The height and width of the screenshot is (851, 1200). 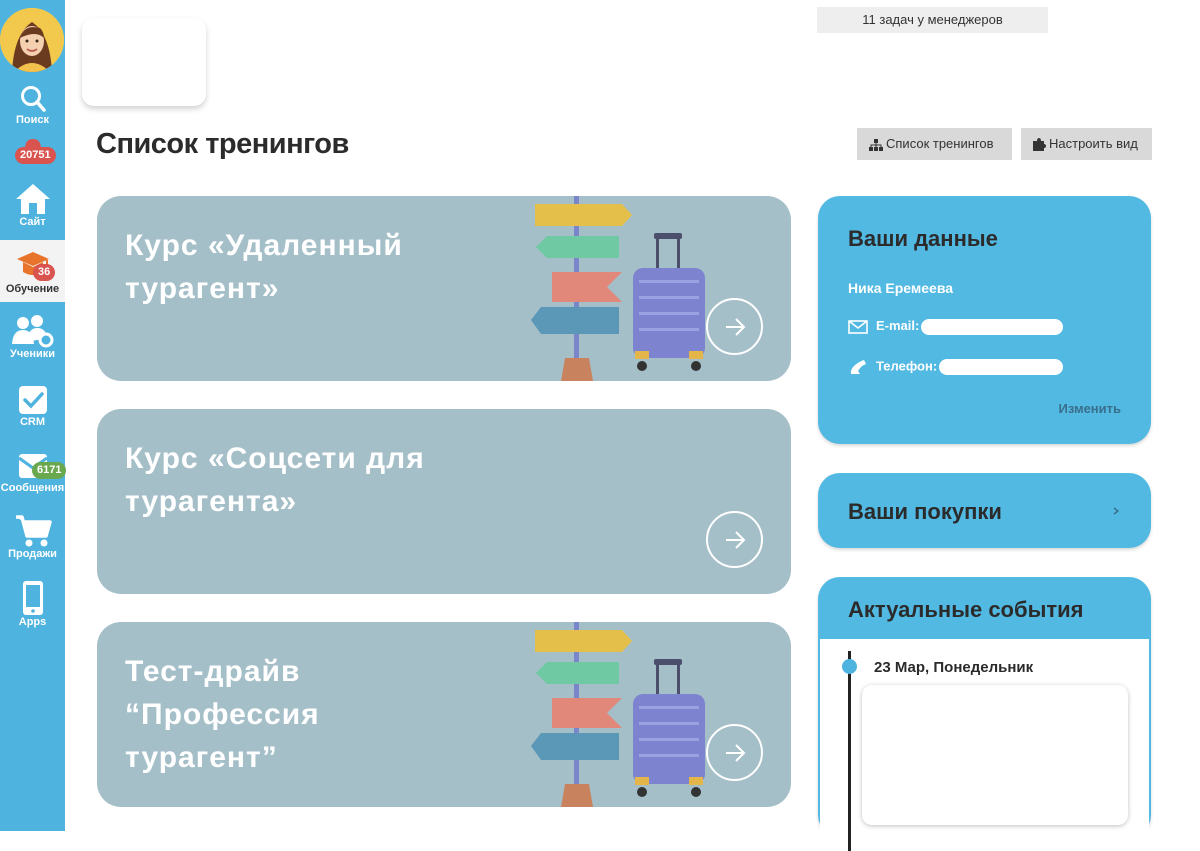 I want to click on profile-card-title: Ваши данные, so click(x=923, y=238).